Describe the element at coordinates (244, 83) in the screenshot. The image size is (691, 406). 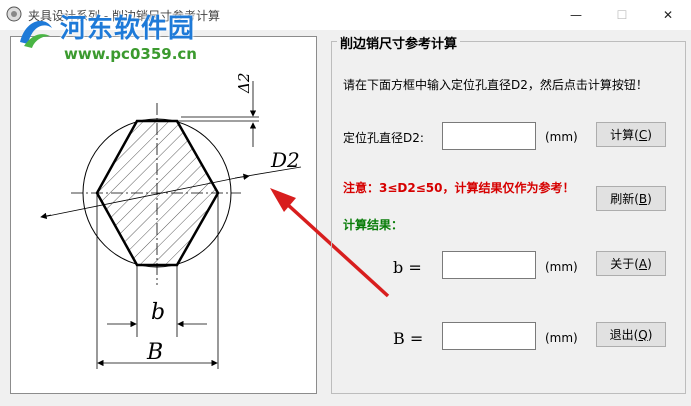
I see `delta2-label: Δ2` at that location.